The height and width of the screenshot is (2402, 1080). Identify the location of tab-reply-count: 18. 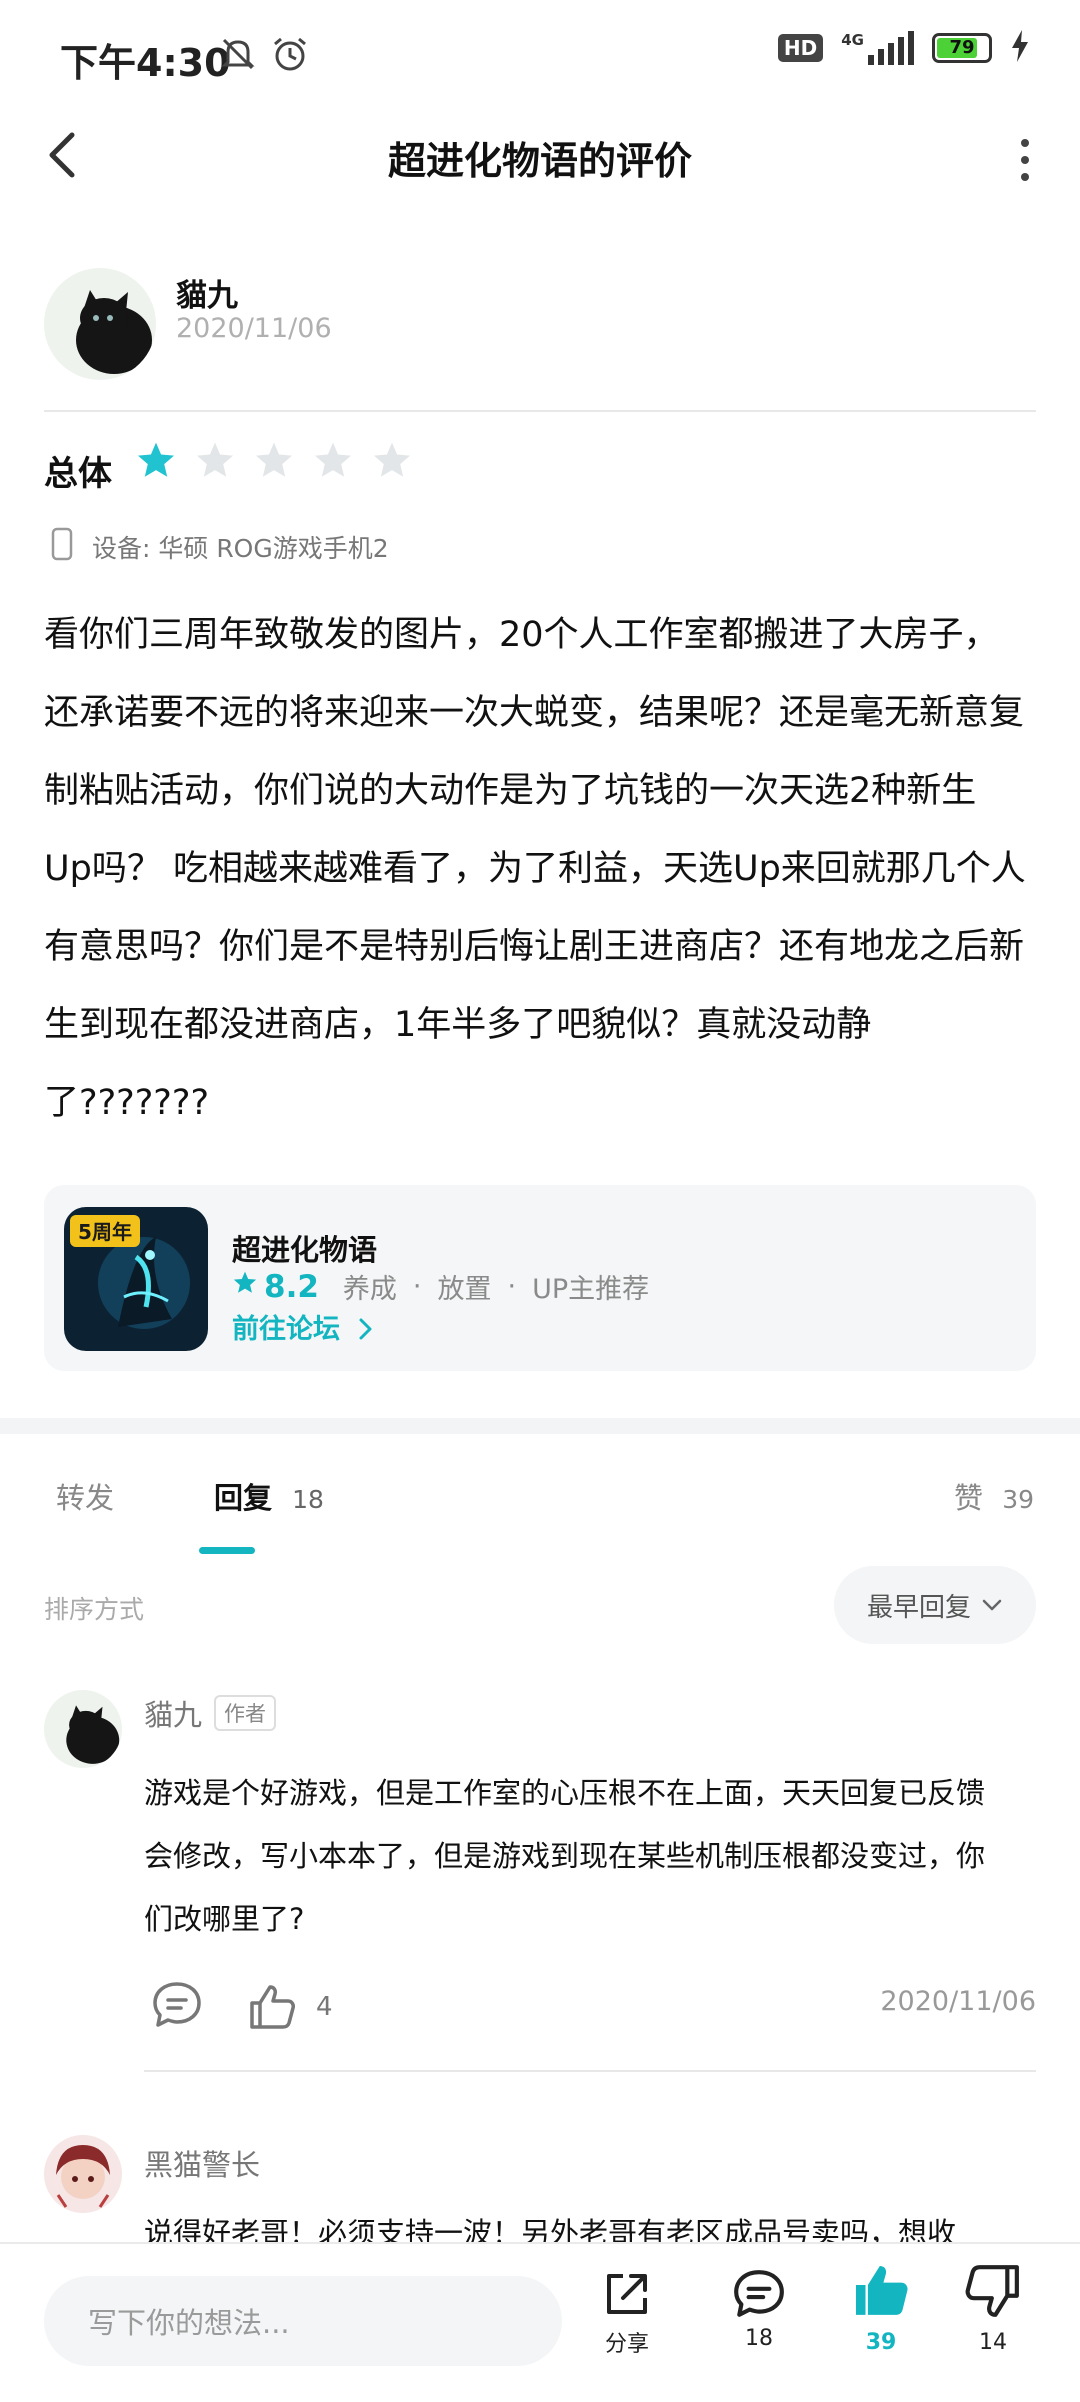
(308, 1499).